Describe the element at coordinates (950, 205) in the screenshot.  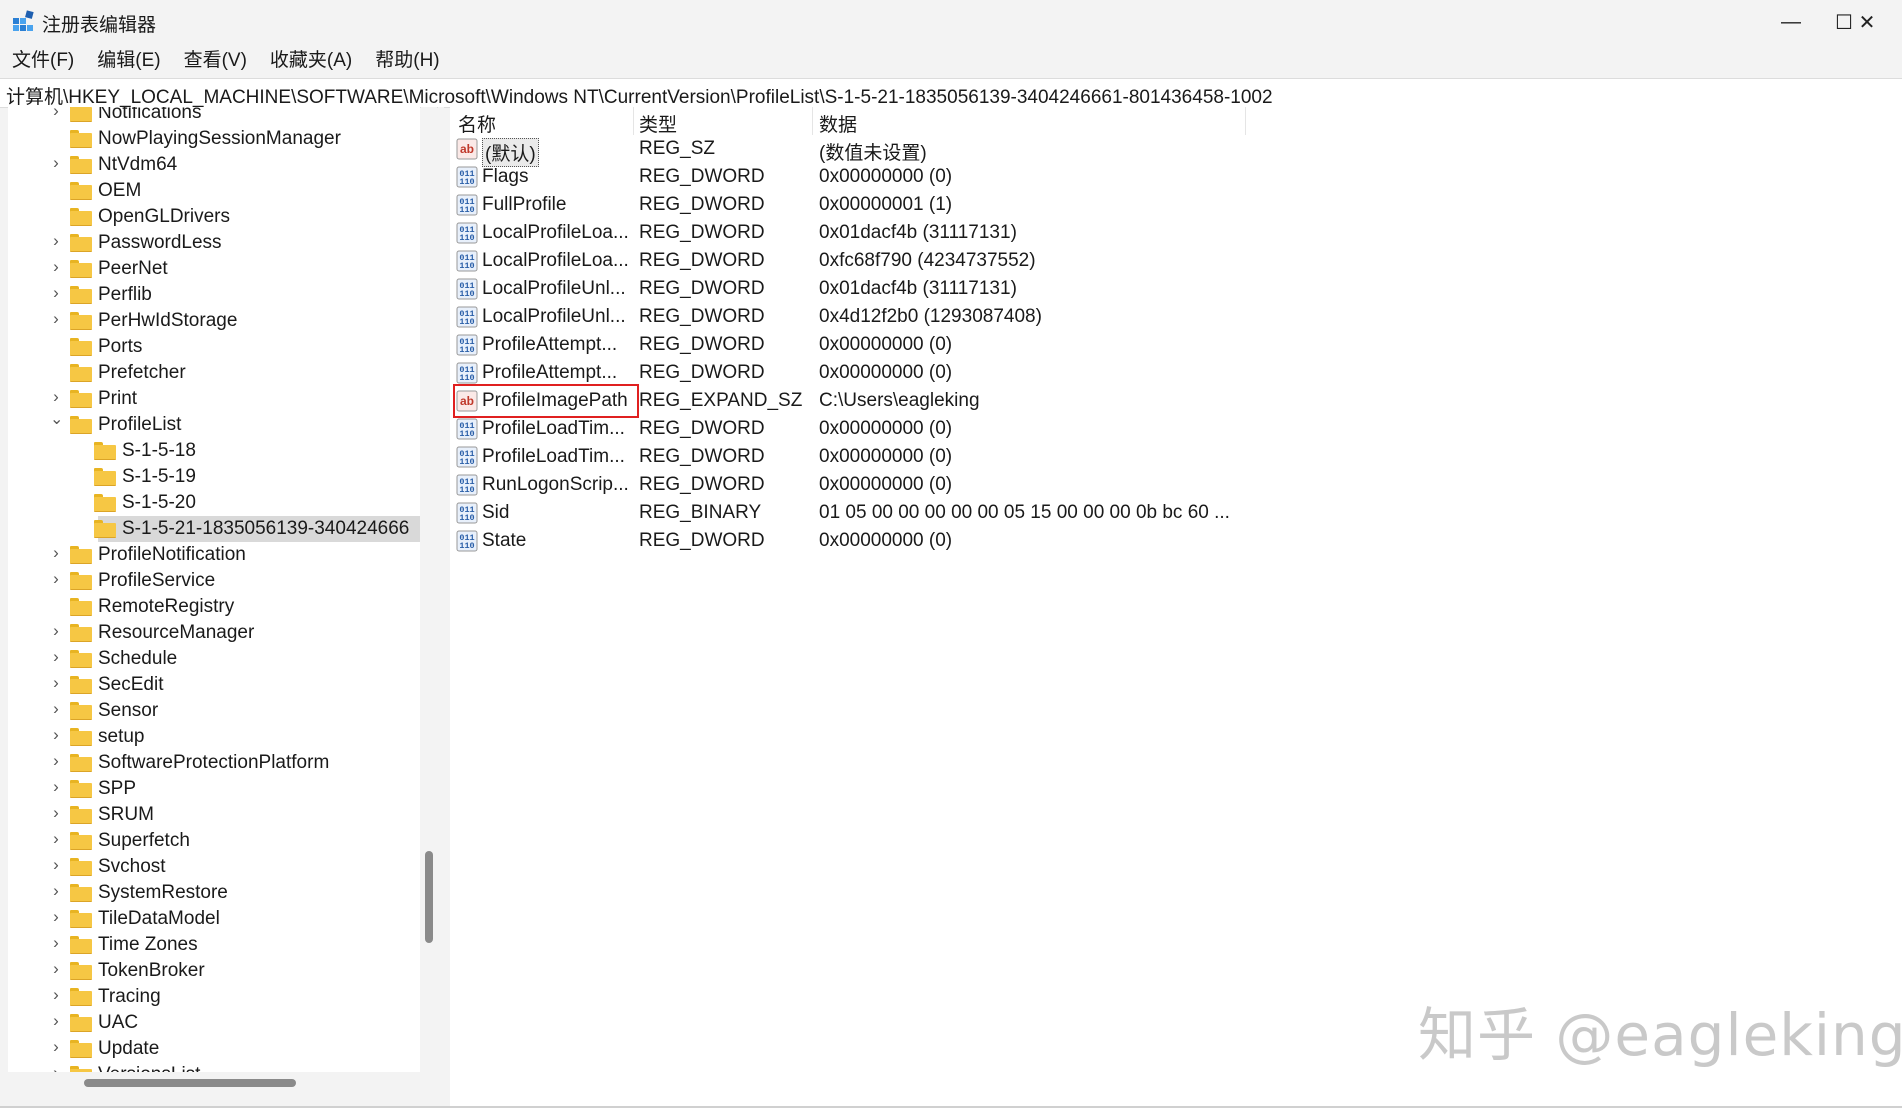
I see `value-row: 011 110 FullProfile REG_DWORD 0x00000001 (1)` at that location.